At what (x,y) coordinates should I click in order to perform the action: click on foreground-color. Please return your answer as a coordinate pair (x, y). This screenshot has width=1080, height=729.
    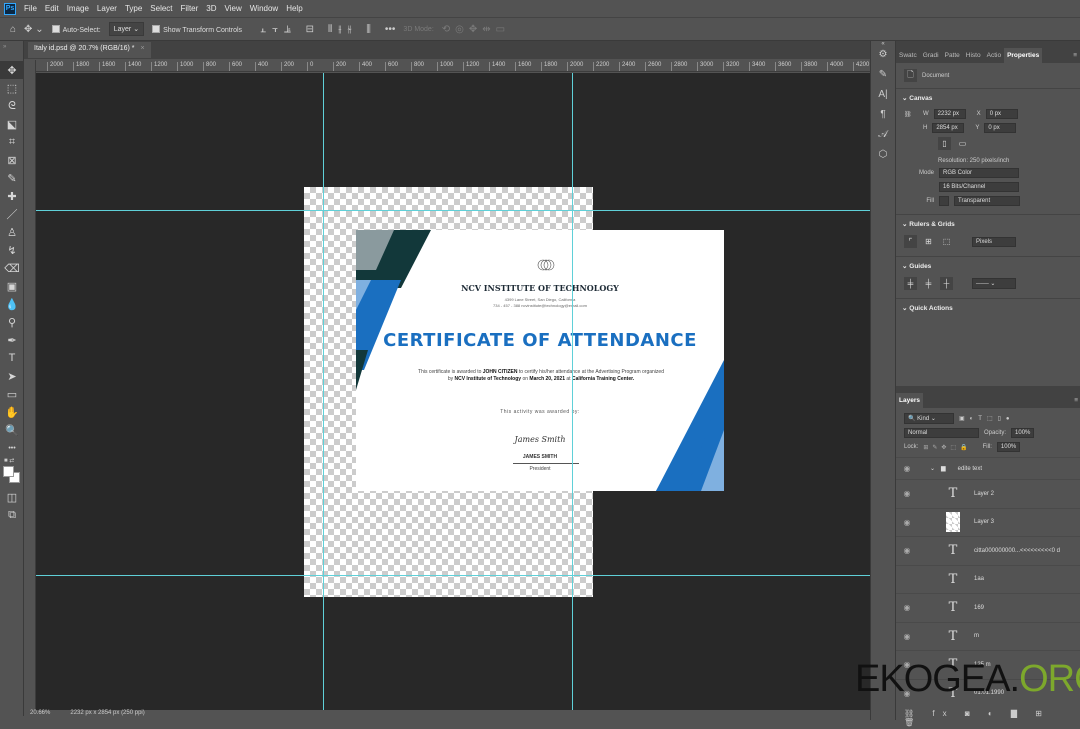
    Looking at the image, I should click on (8, 471).